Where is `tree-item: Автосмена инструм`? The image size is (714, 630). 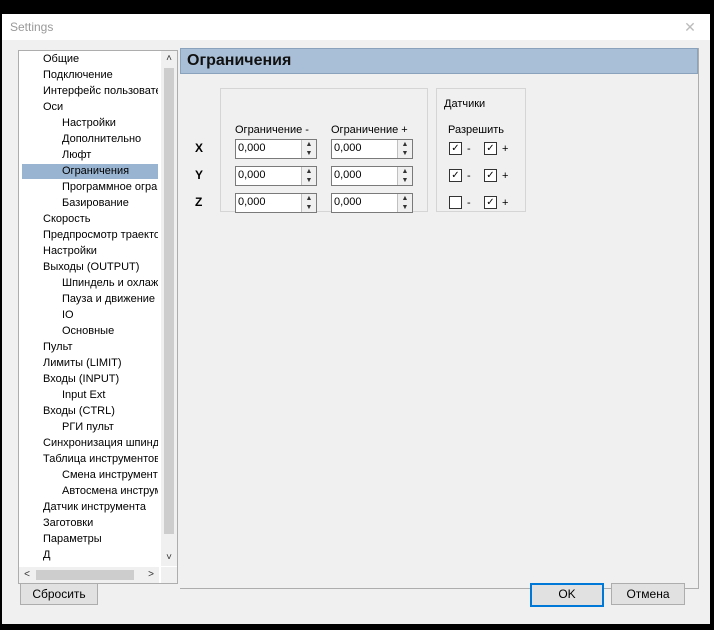
tree-item: Автосмена инструм is located at coordinates (90, 491).